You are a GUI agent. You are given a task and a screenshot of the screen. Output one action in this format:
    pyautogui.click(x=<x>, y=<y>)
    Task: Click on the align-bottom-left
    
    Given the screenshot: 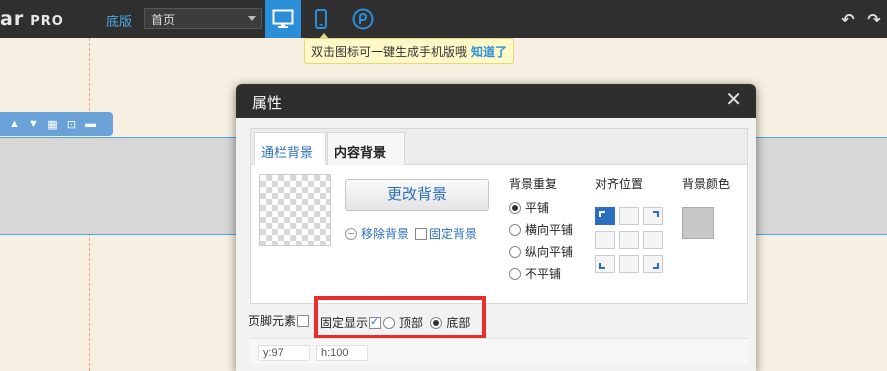 What is the action you would take?
    pyautogui.click(x=605, y=264)
    